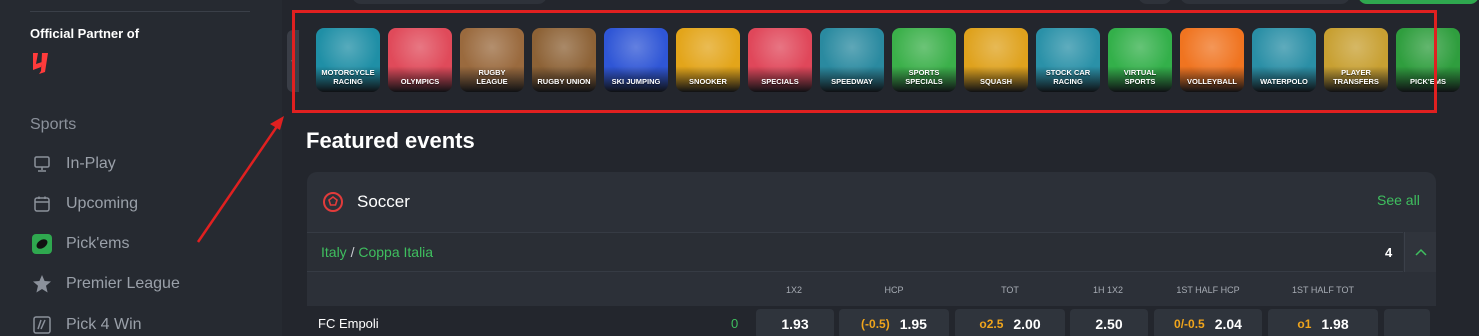 This screenshot has width=1479, height=336. What do you see at coordinates (1284, 81) in the screenshot?
I see `sport-tile-label: WATERPOLO` at bounding box center [1284, 81].